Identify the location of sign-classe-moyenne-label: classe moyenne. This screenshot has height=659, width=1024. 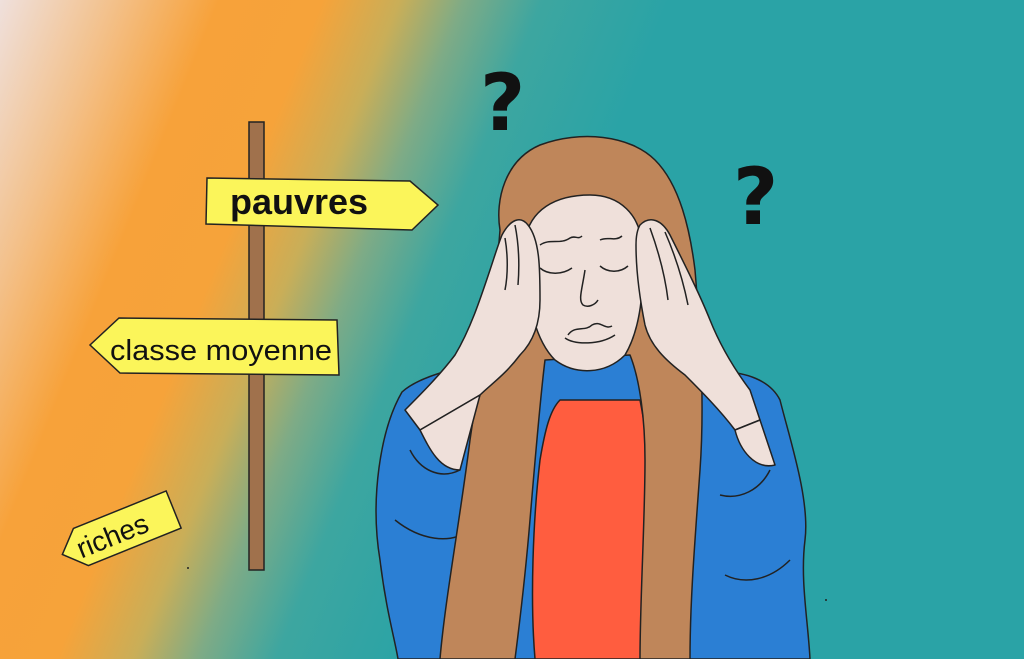
(221, 351).